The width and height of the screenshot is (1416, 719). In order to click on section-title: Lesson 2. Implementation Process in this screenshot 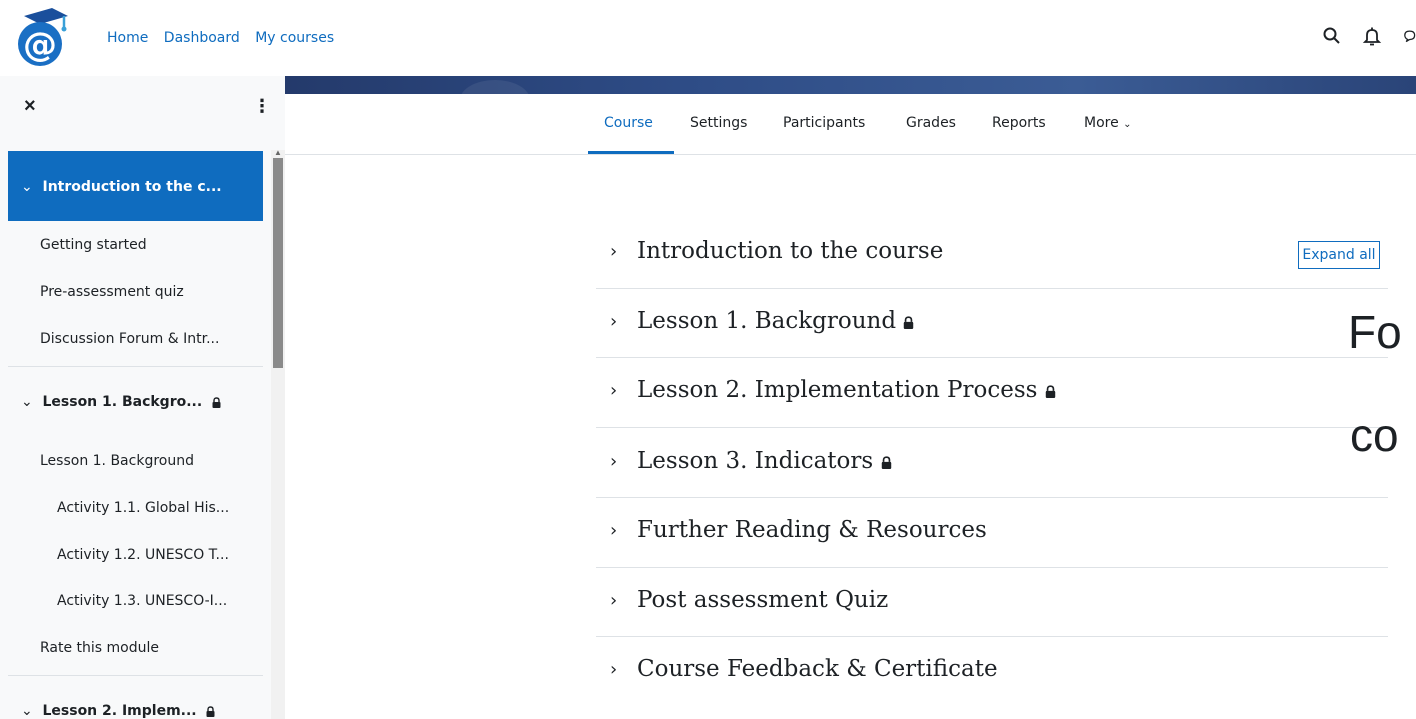, I will do `click(837, 390)`.